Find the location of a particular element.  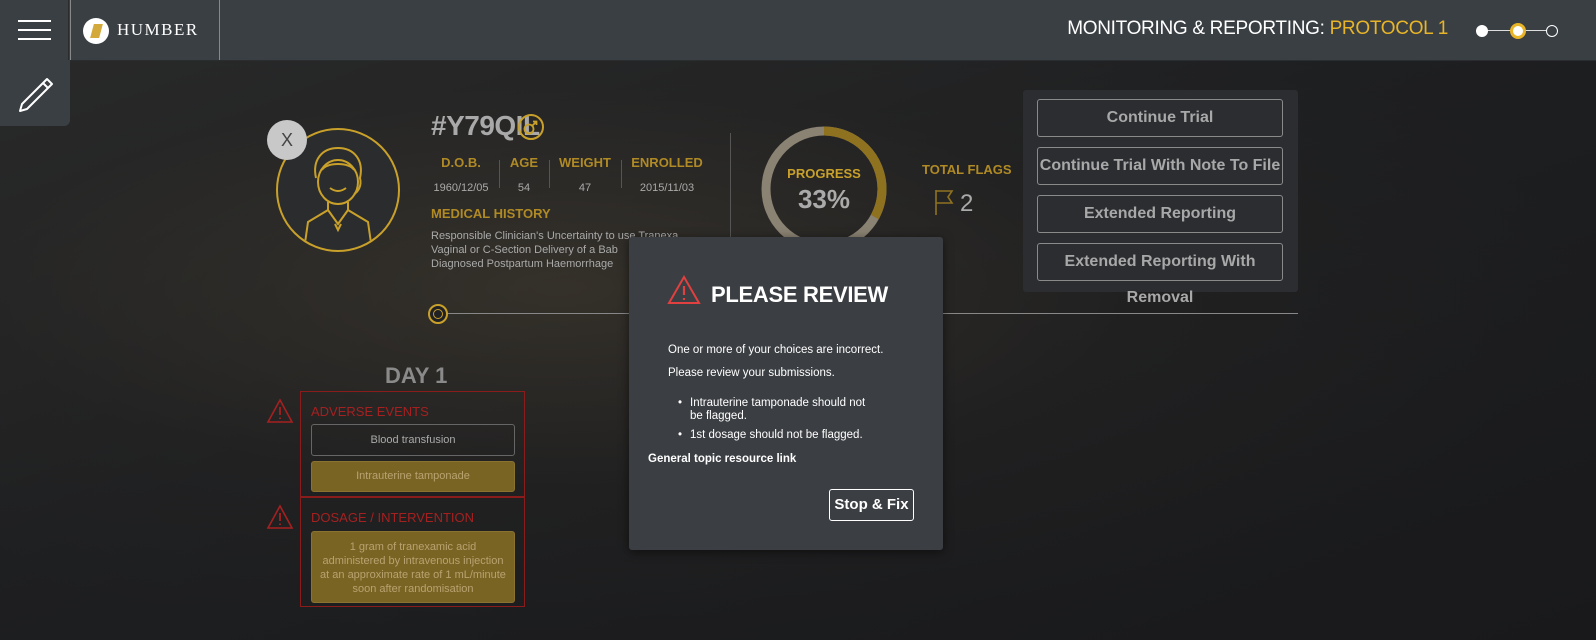

stat-value: 47 is located at coordinates (585, 188).